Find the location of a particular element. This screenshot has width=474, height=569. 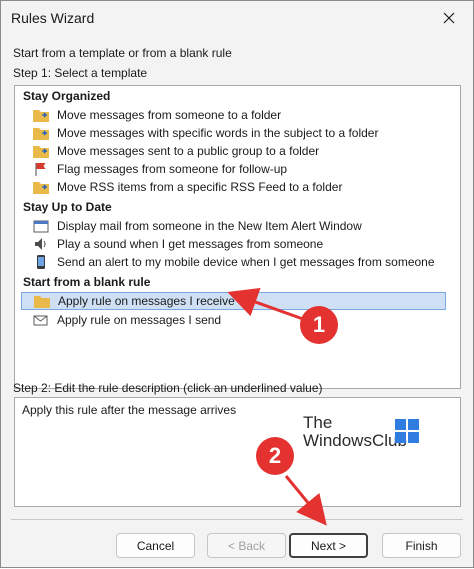

template-item-apply-receive: Apply rule on messages I receive is located at coordinates (233, 301).